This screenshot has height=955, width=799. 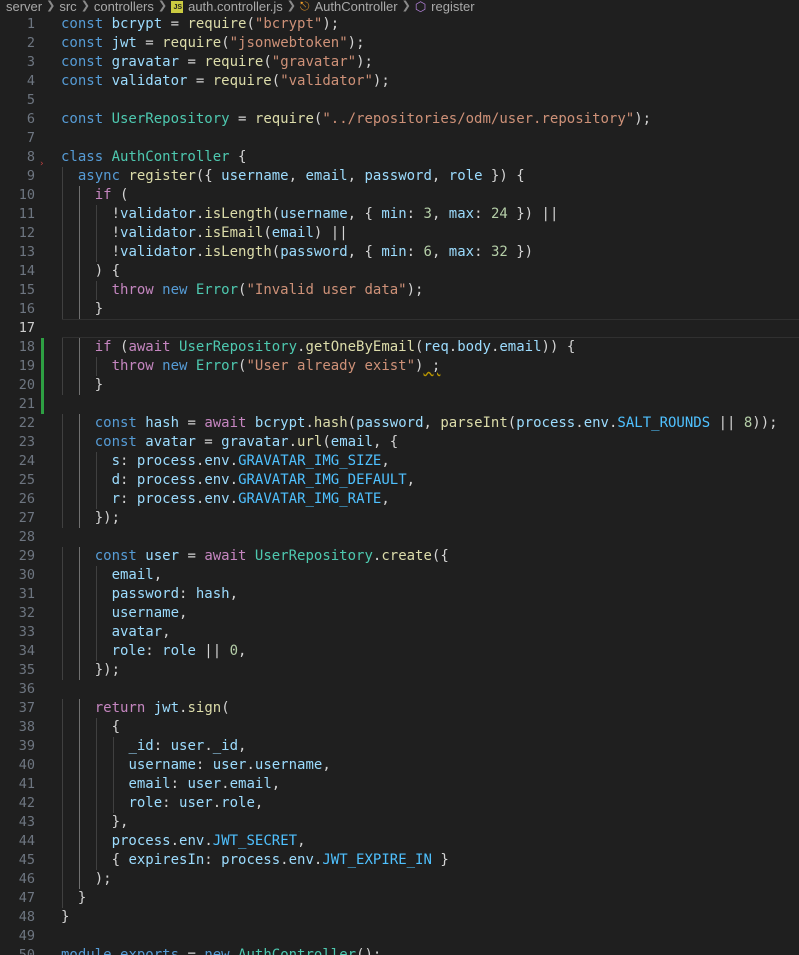 I want to click on line-number: 5, so click(x=30, y=100).